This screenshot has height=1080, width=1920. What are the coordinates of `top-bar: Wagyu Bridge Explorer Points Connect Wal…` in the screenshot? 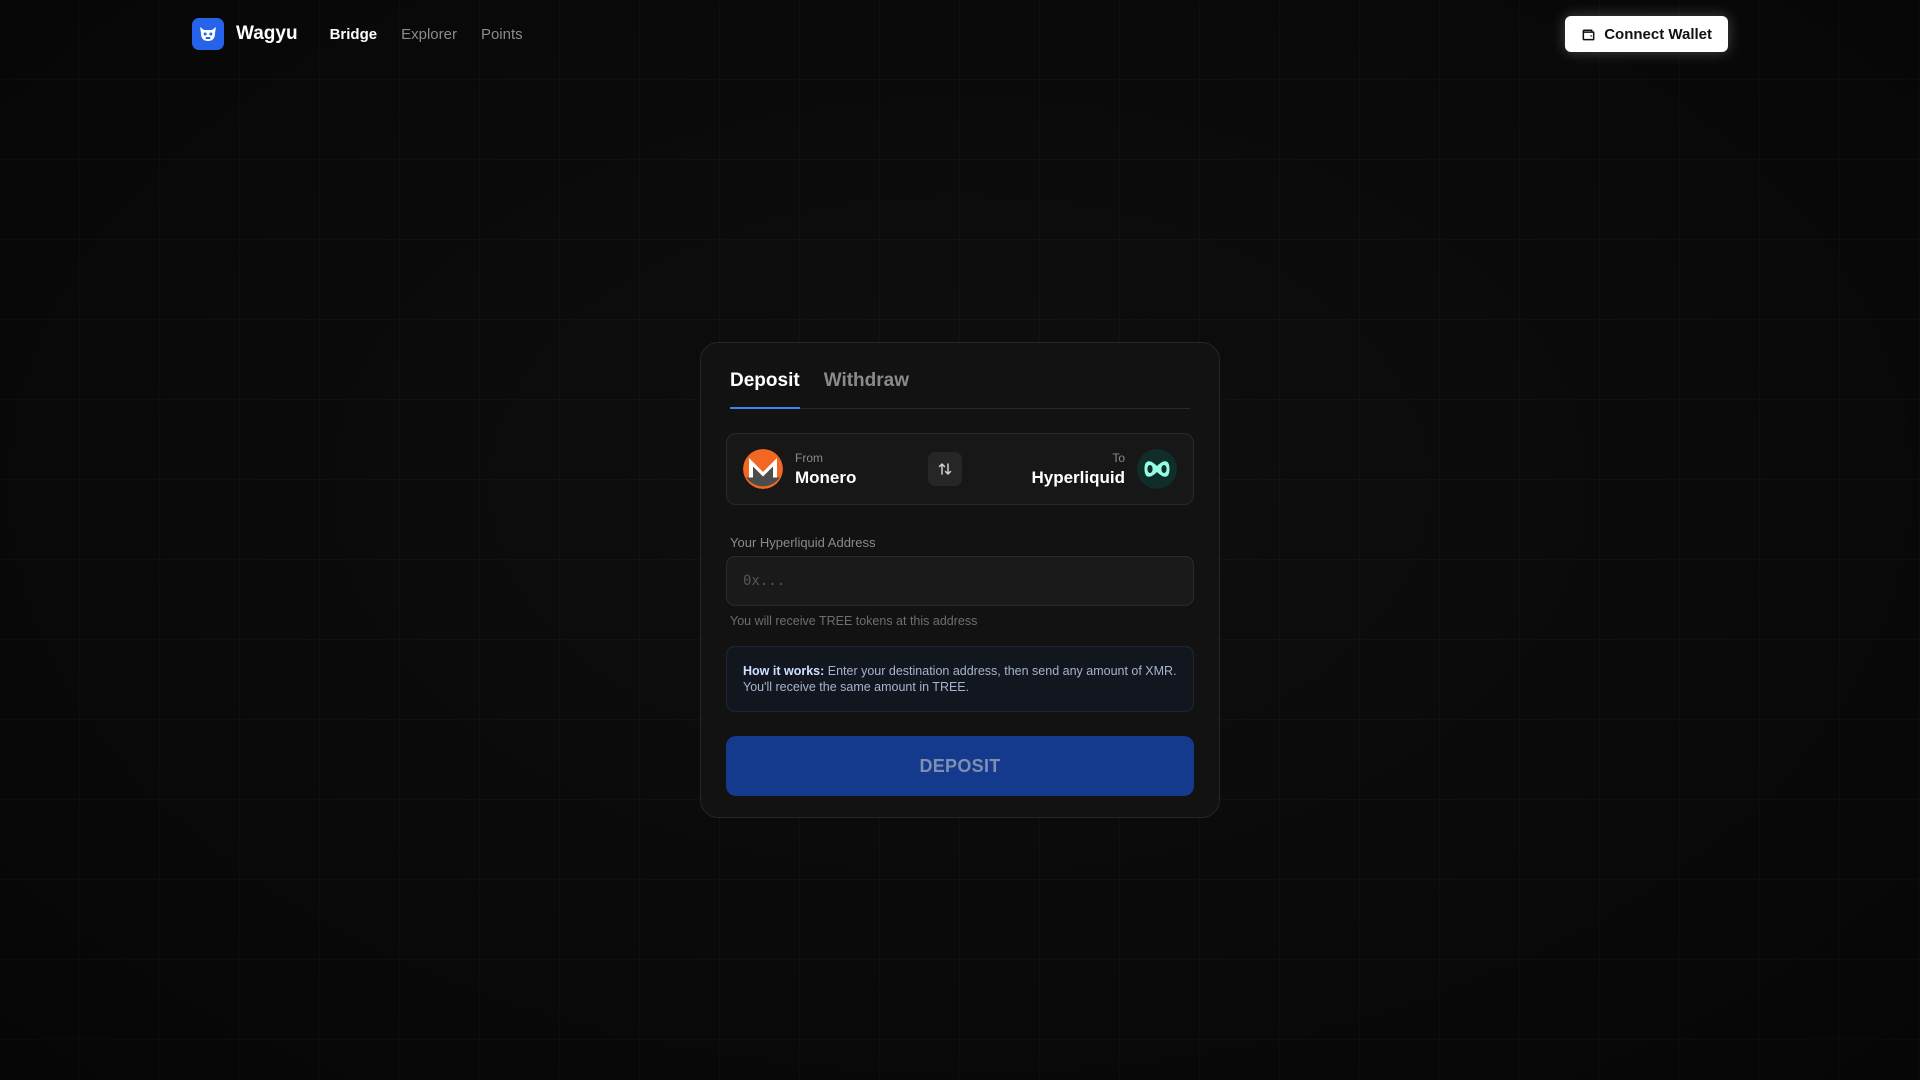 It's located at (960, 34).